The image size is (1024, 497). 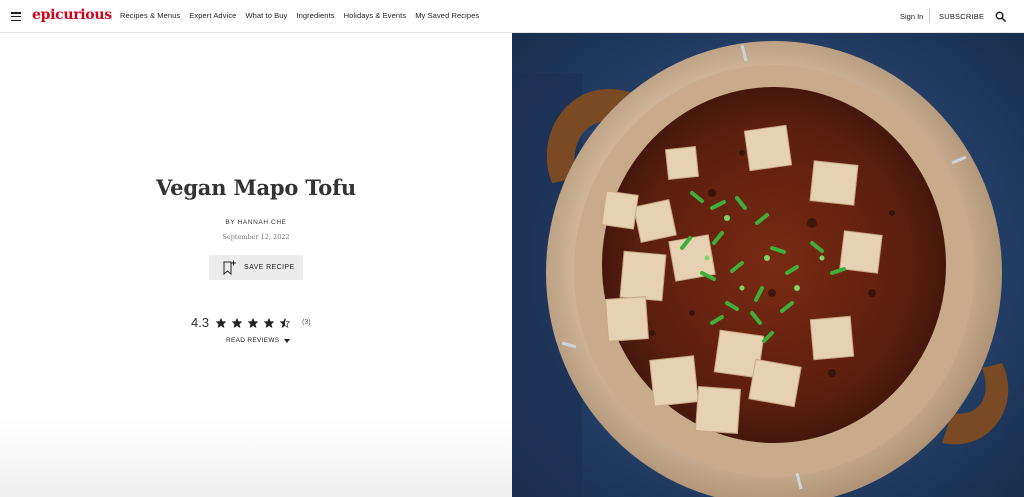 I want to click on rating-summary: 4.3 (3), so click(x=251, y=322).